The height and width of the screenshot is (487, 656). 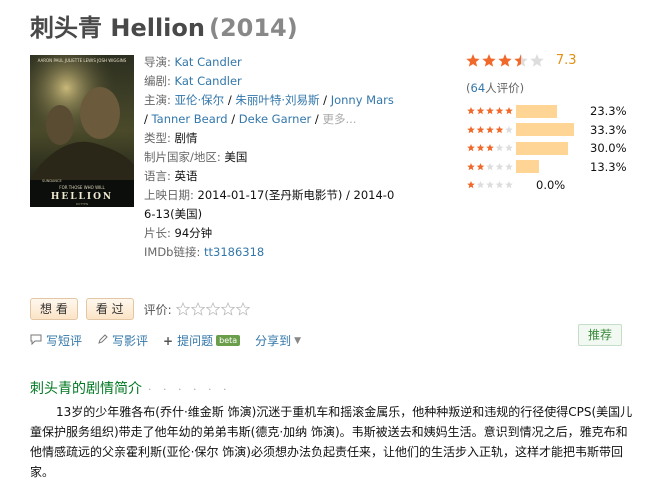 I want to click on imdb-label: IMDb链接:, so click(x=172, y=252).